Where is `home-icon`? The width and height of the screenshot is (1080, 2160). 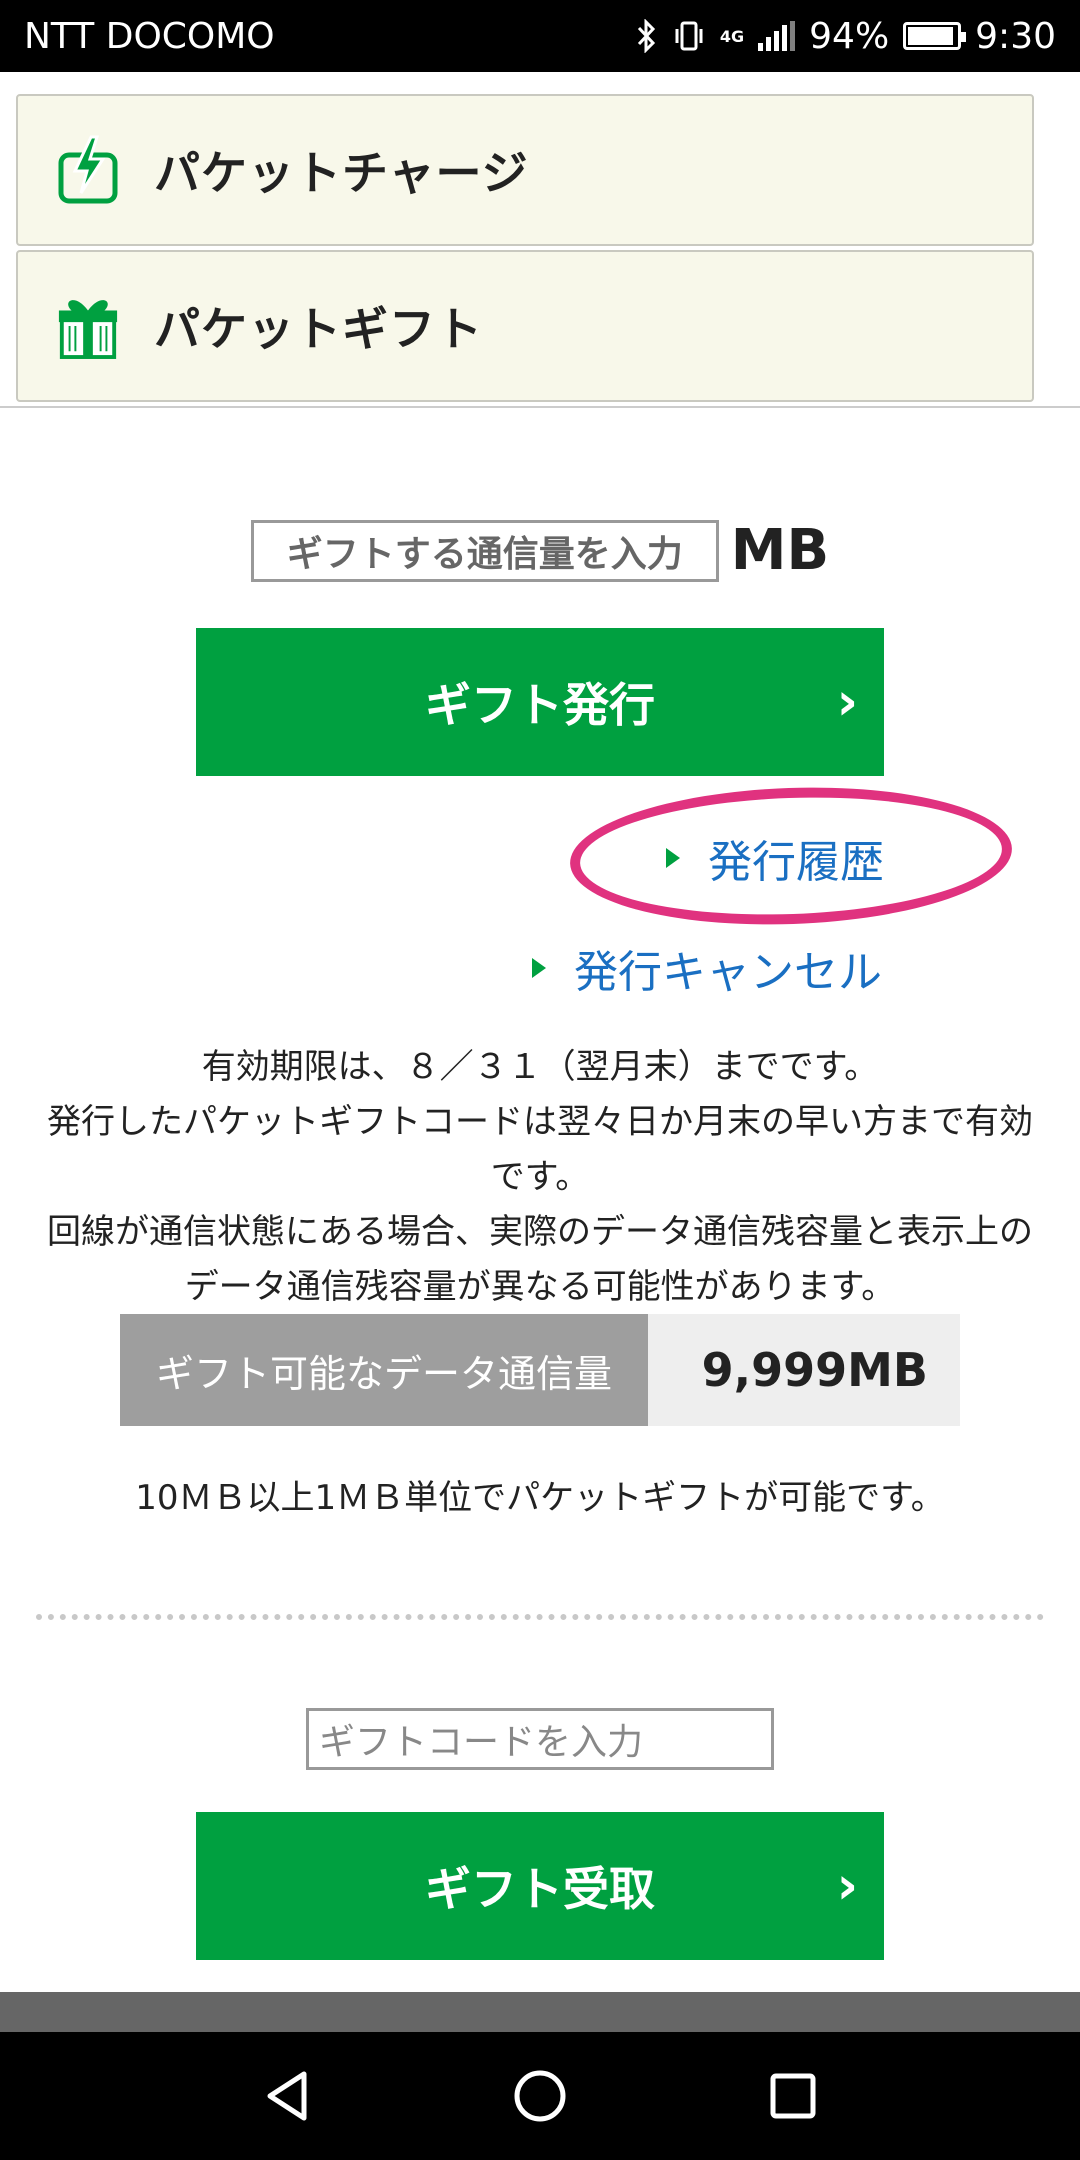 home-icon is located at coordinates (540, 2096).